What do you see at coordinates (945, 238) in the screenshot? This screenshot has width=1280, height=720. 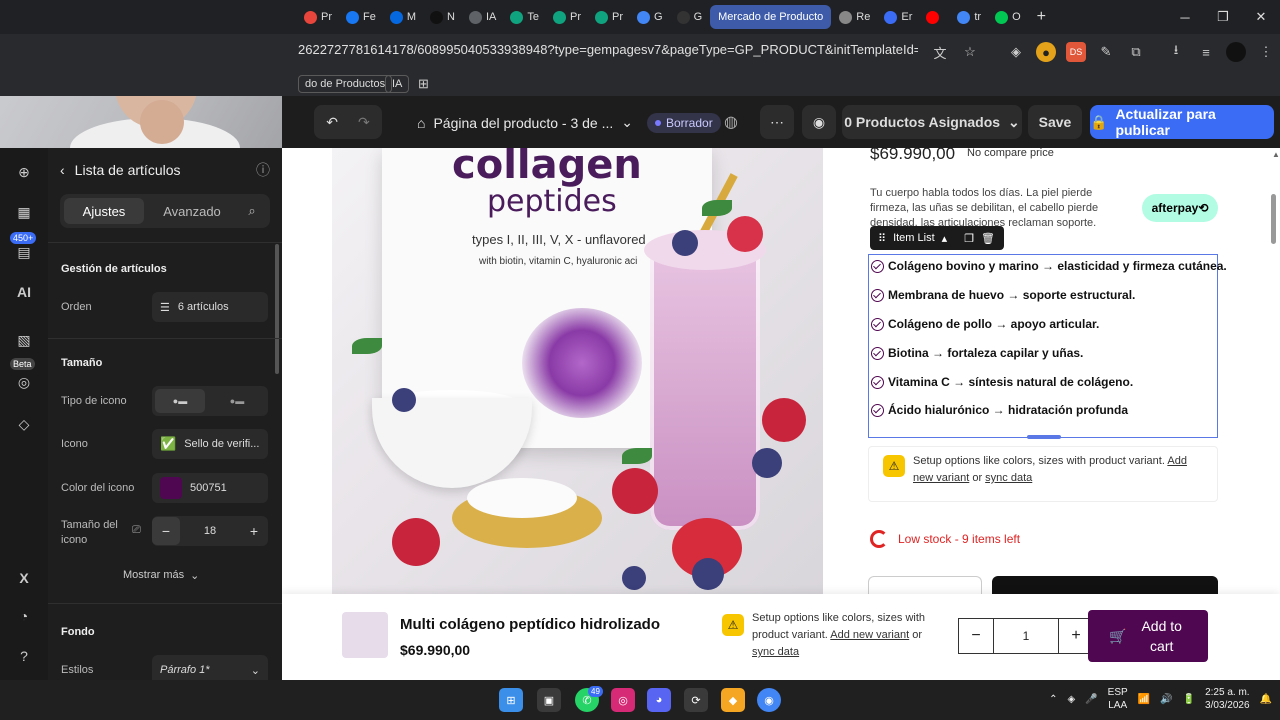 I see `caret-up-icon: ▴` at bounding box center [945, 238].